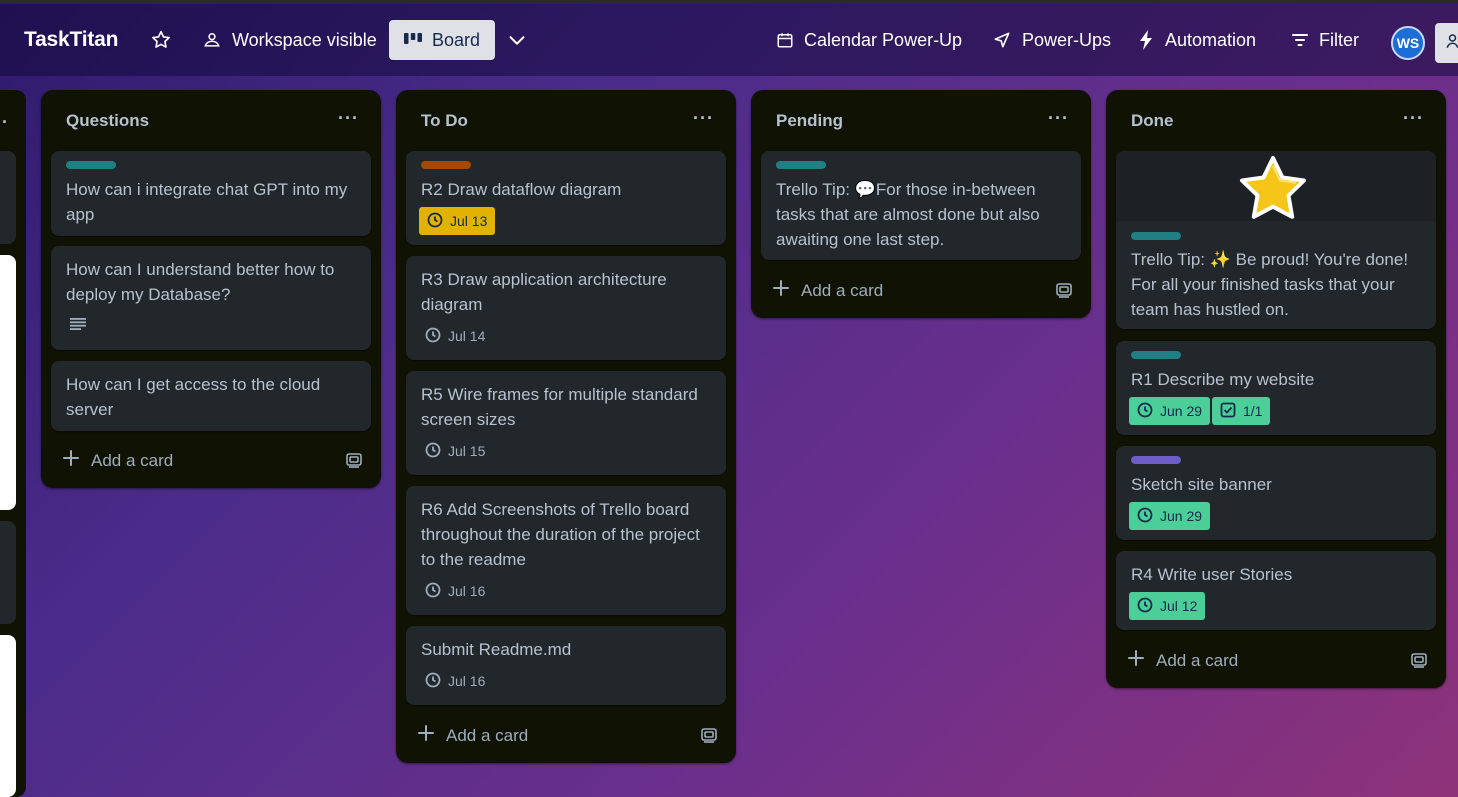 The image size is (1458, 797). What do you see at coordinates (71, 40) in the screenshot?
I see `board-title: TaskTitan` at bounding box center [71, 40].